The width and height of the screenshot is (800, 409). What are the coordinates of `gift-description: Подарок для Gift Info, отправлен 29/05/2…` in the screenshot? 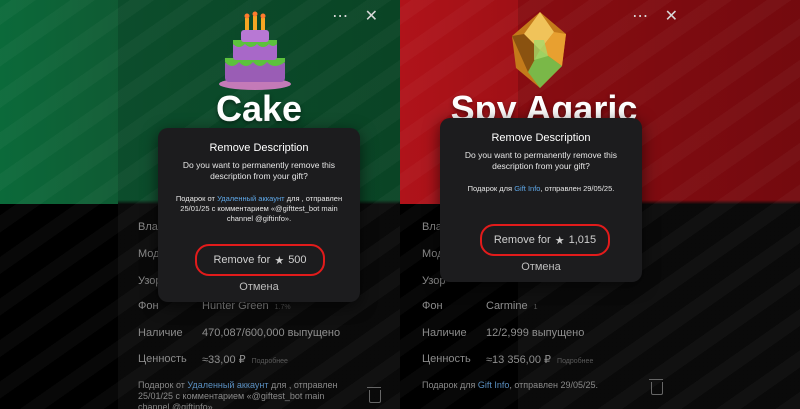 It's located at (510, 385).